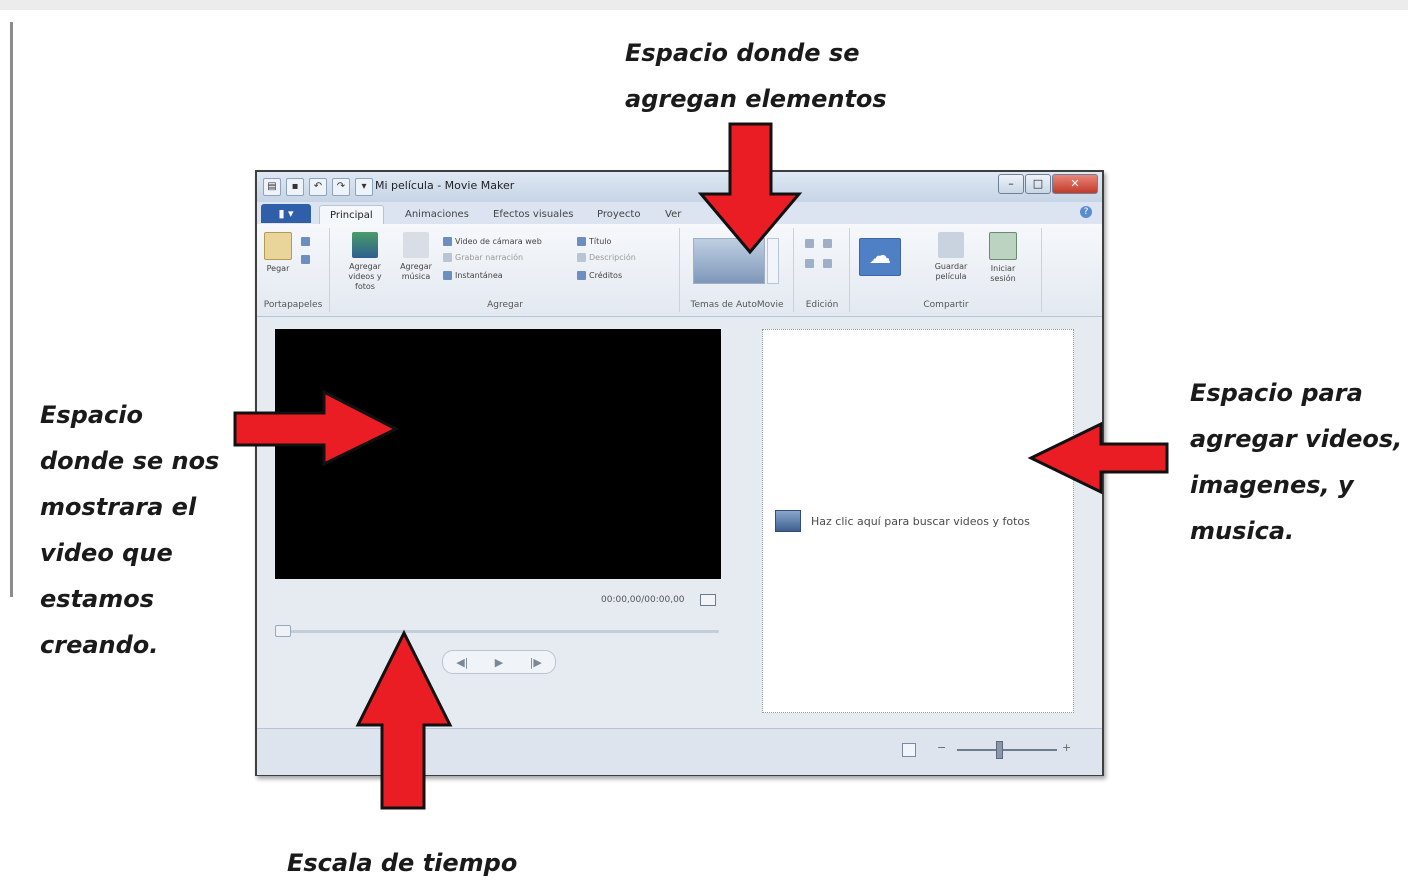  What do you see at coordinates (1296, 439) in the screenshot?
I see `annotation-line: agregar videos,` at bounding box center [1296, 439].